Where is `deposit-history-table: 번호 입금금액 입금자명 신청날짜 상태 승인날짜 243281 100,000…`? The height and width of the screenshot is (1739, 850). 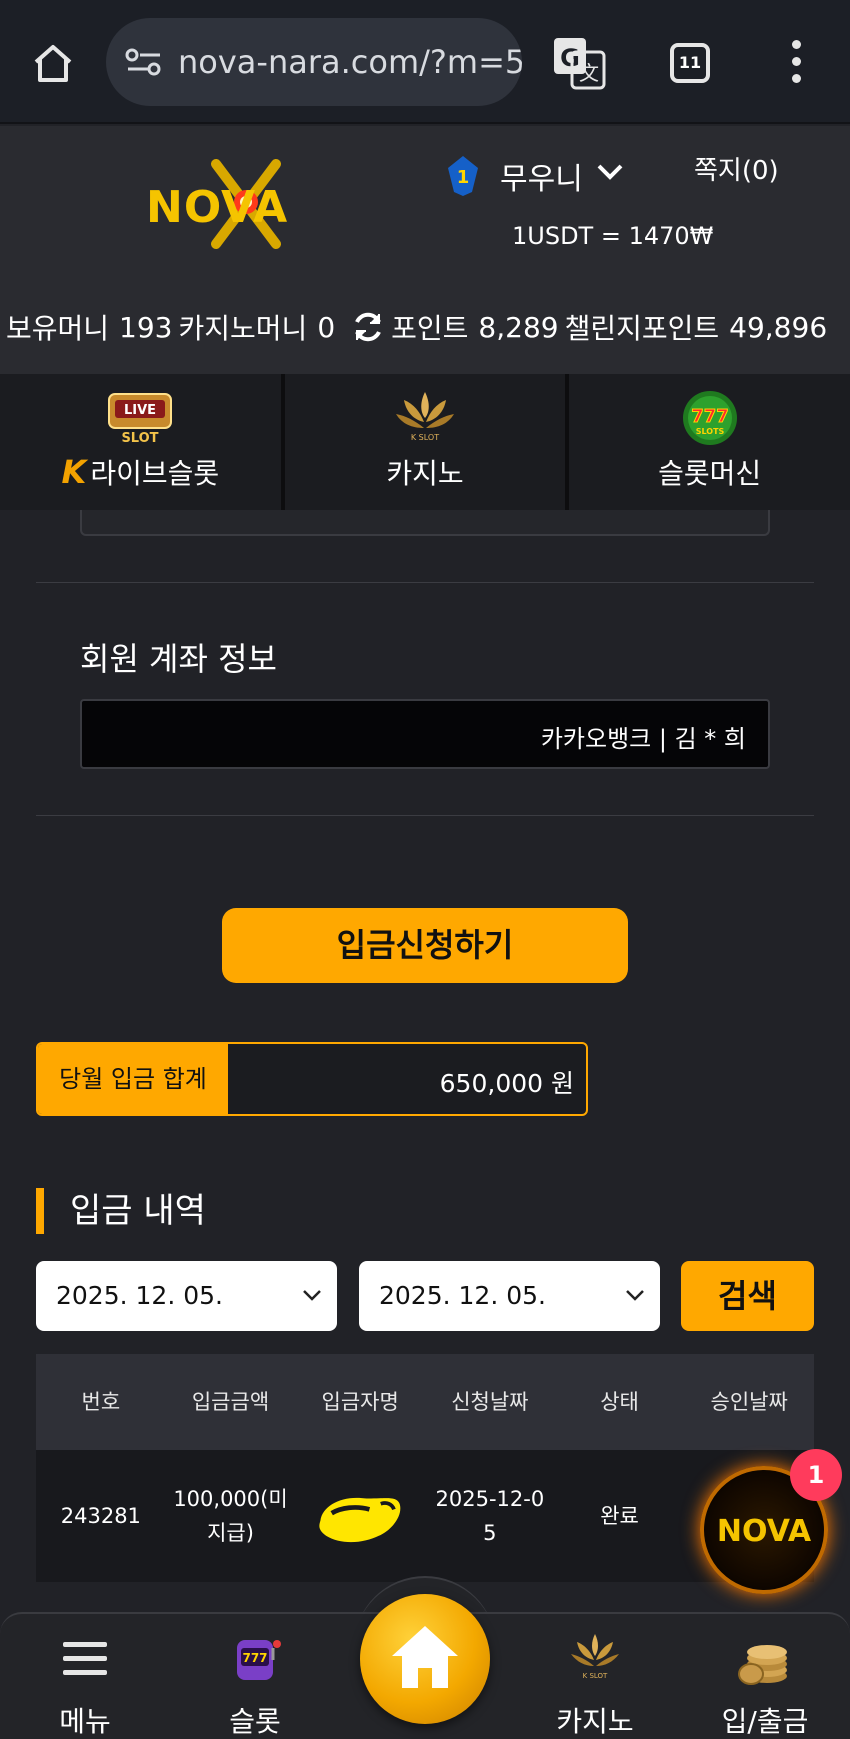
deposit-history-table: 번호 입금금액 입금자명 신청날짜 상태 승인날짜 243281 100,000… is located at coordinates (425, 1468).